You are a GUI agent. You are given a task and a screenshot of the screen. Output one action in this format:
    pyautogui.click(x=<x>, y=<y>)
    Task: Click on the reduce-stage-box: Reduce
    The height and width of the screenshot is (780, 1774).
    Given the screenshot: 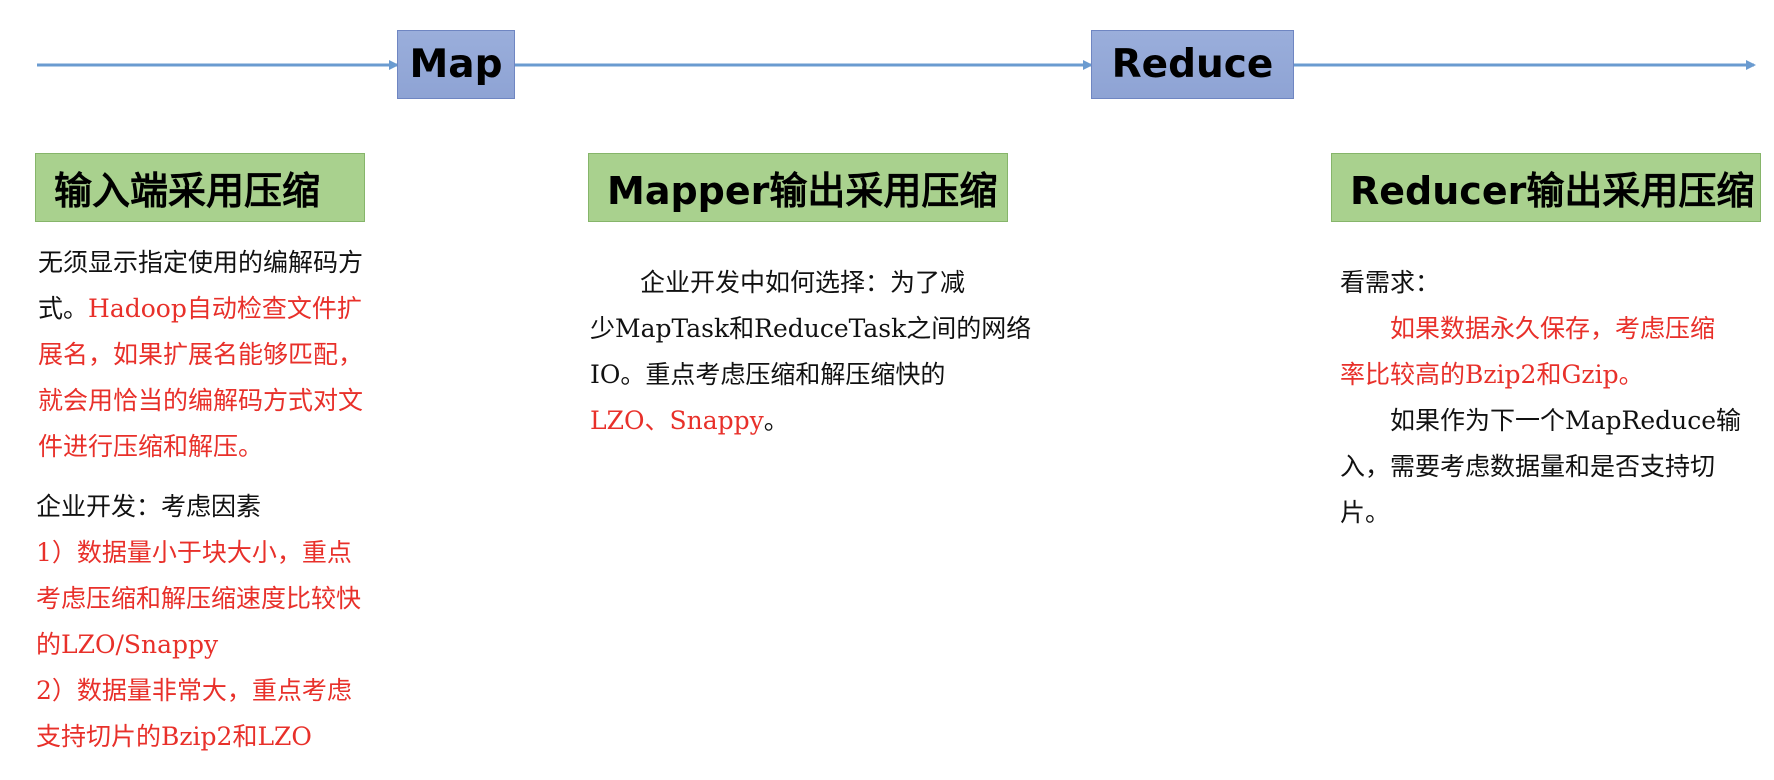 What is the action you would take?
    pyautogui.click(x=1192, y=64)
    